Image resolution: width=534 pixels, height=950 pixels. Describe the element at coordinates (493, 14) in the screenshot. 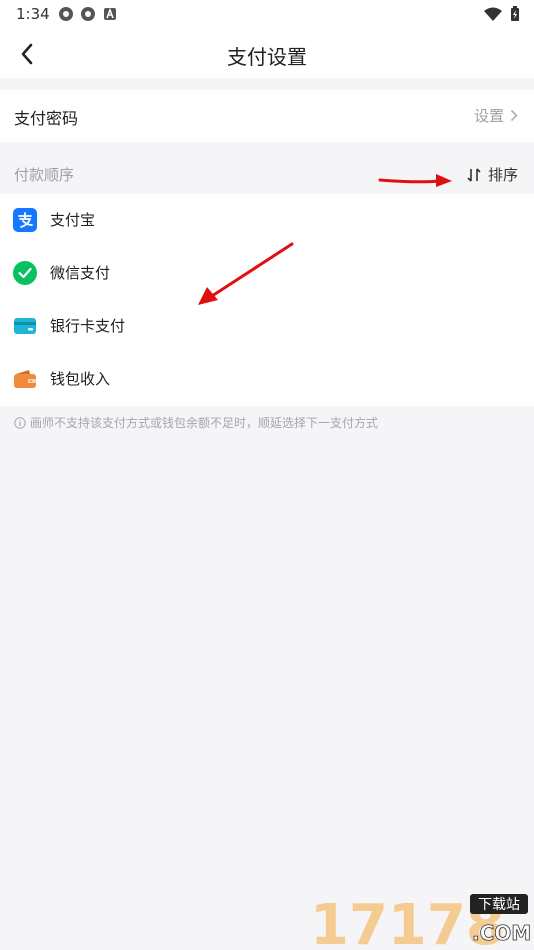

I see `wifi-icon` at that location.